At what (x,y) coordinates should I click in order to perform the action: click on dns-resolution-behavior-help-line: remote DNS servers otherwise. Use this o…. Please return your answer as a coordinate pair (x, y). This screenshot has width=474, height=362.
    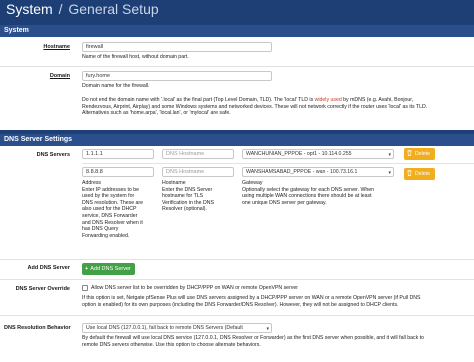
    Looking at the image, I should click on (171, 344).